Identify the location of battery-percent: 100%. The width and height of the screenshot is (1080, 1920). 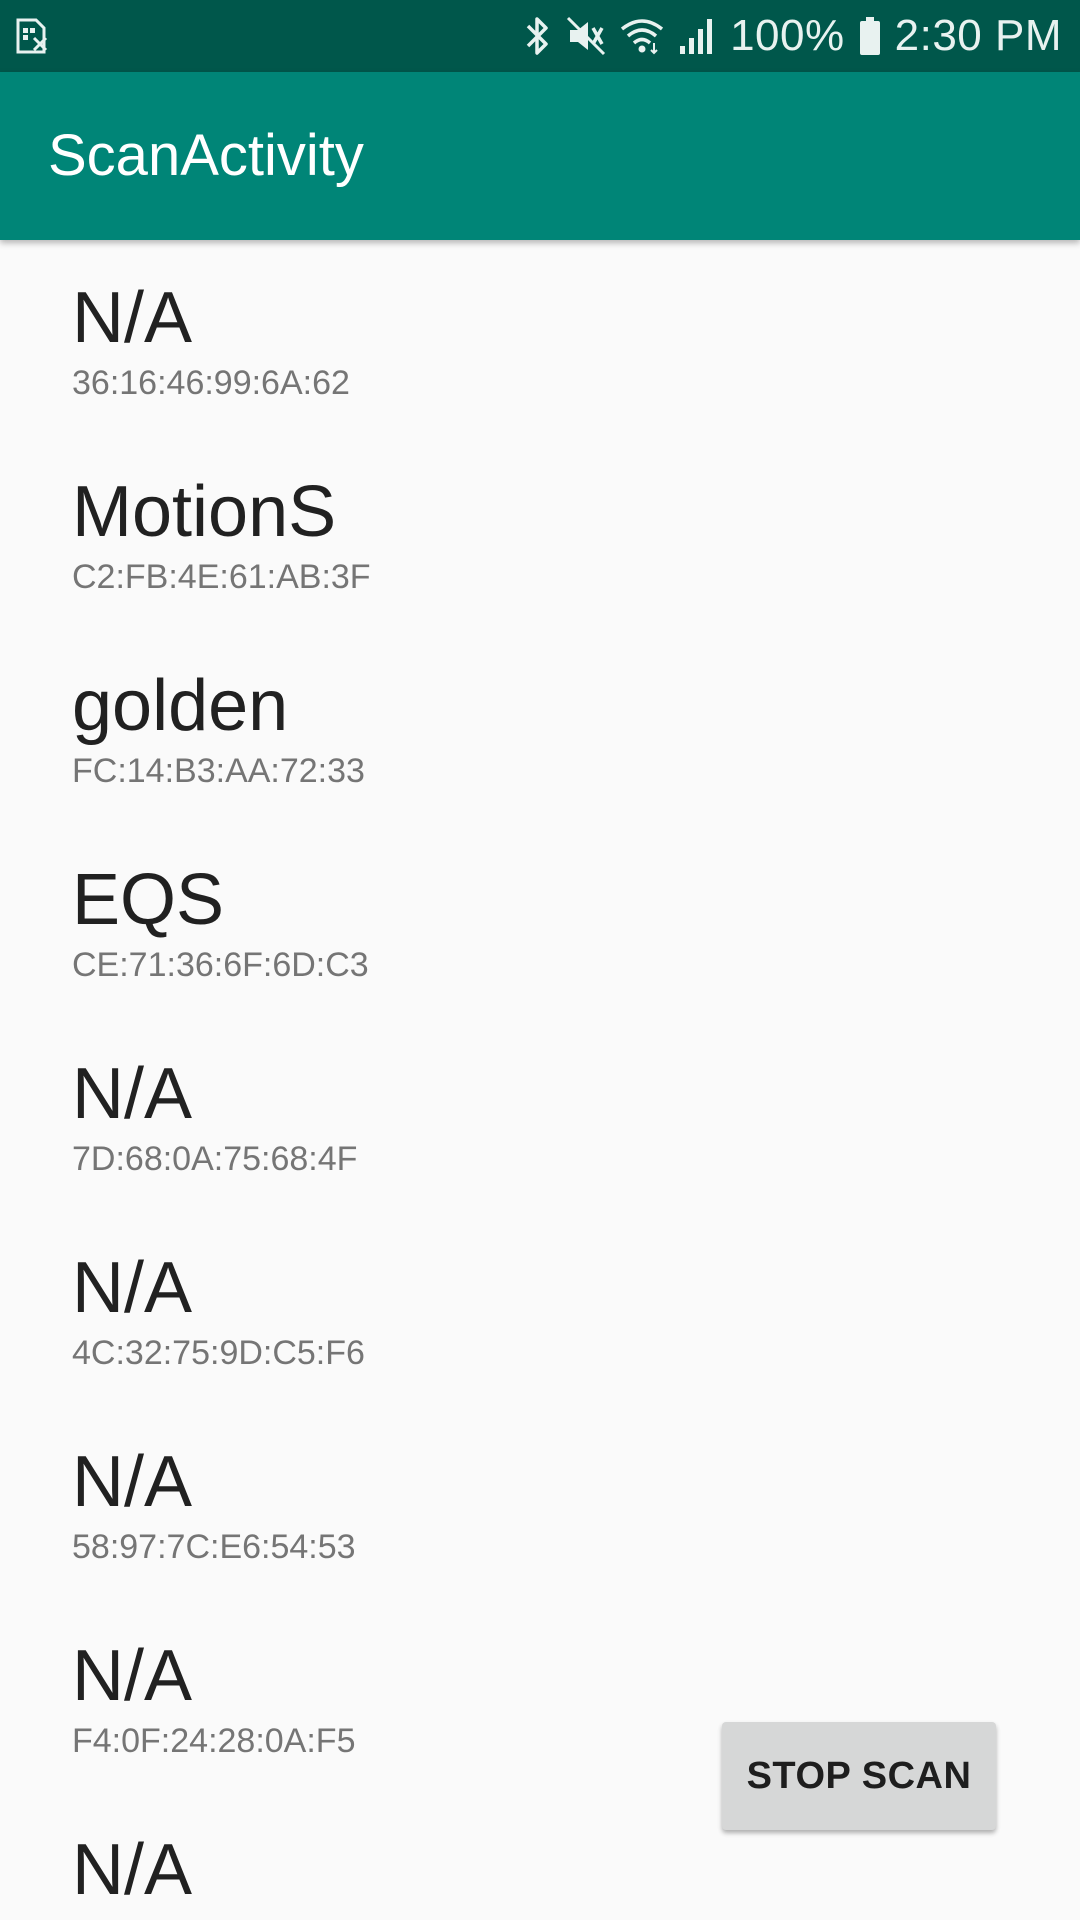
(787, 35).